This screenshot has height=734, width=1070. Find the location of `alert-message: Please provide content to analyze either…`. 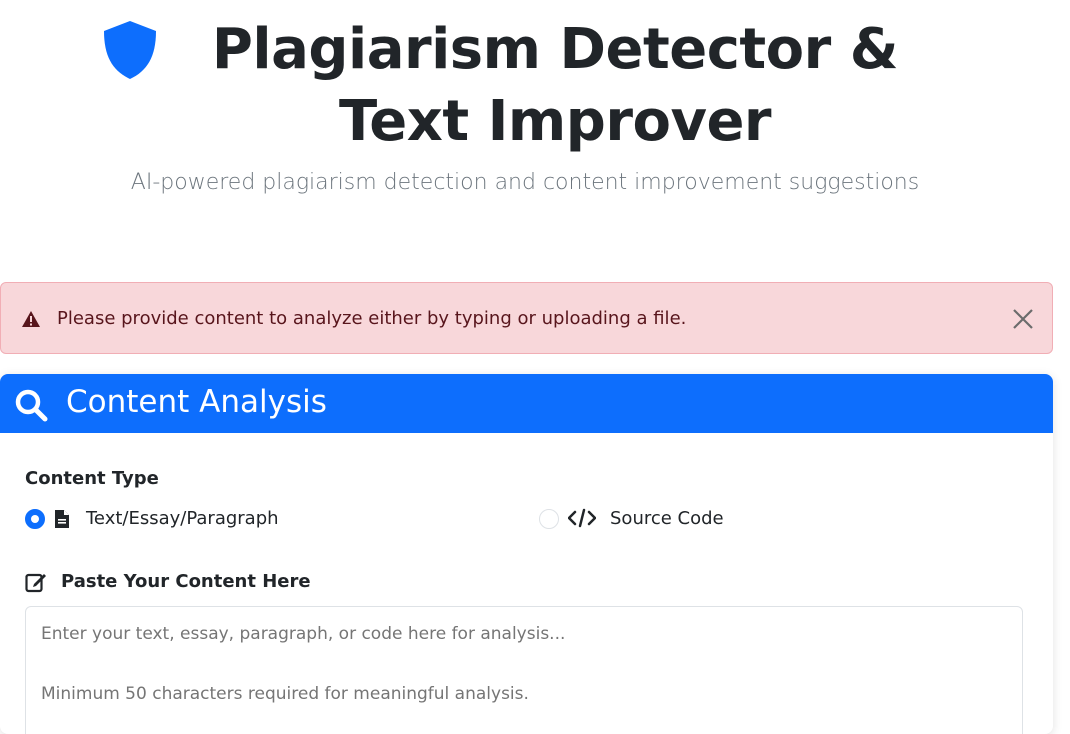

alert-message: Please provide content to analyze either… is located at coordinates (372, 318).